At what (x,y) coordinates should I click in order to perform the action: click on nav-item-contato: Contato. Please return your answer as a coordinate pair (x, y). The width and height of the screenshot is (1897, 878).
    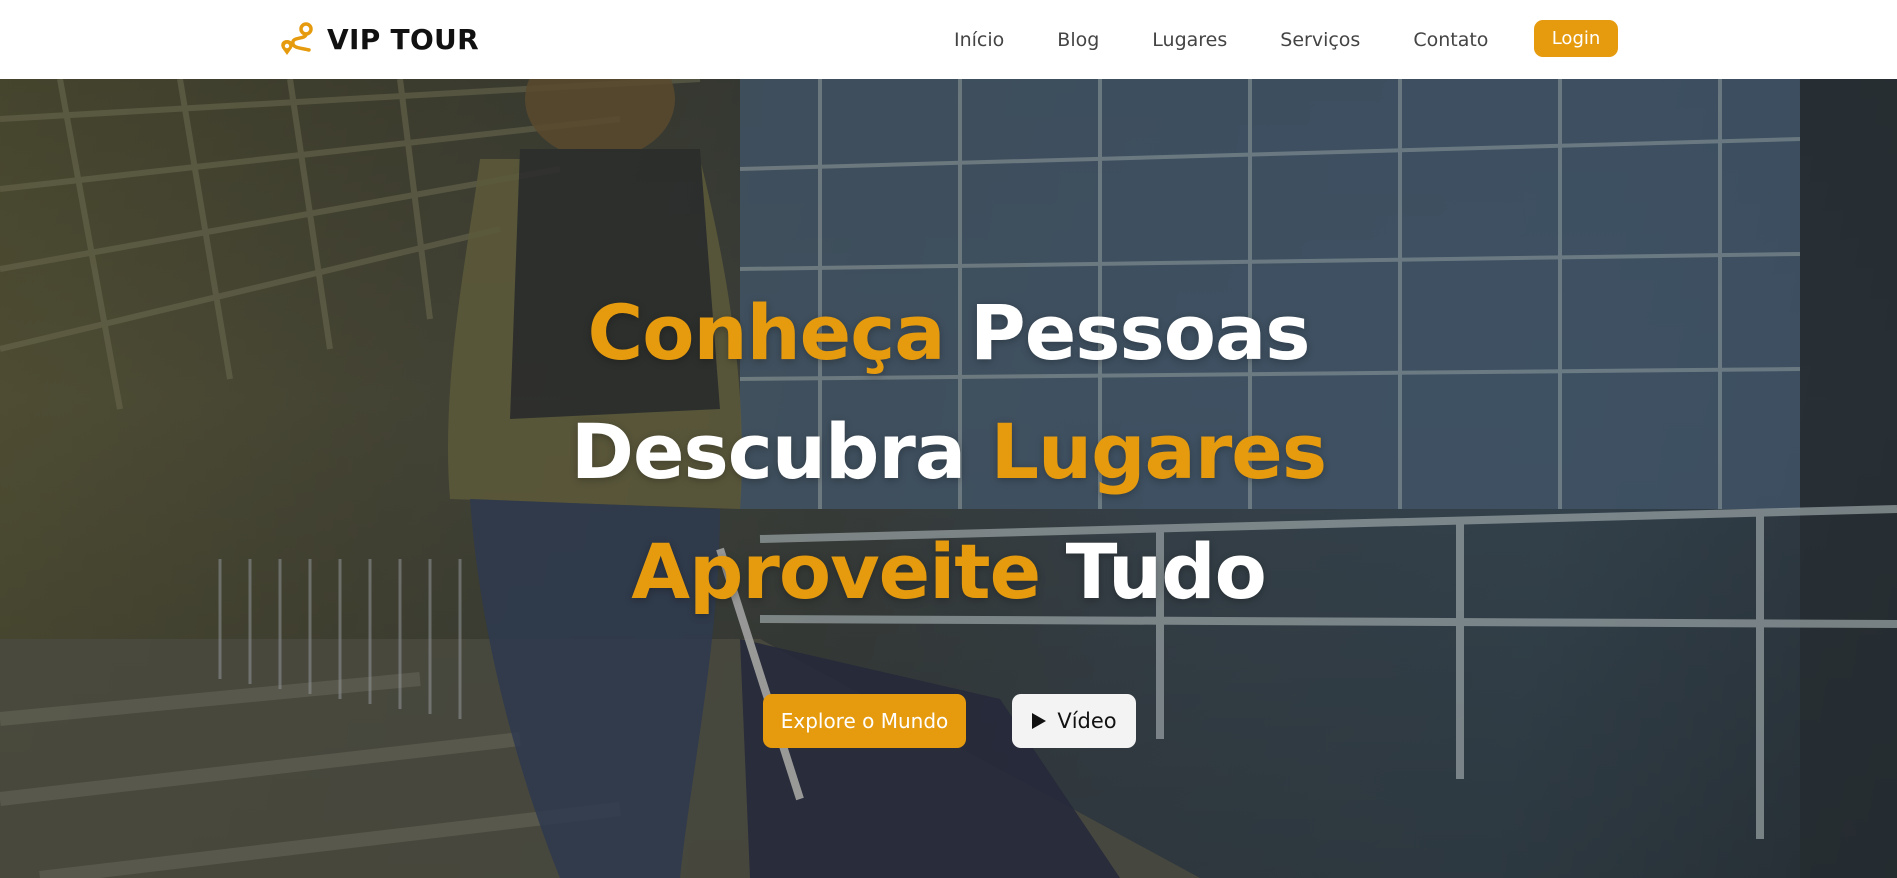
    Looking at the image, I should click on (1450, 40).